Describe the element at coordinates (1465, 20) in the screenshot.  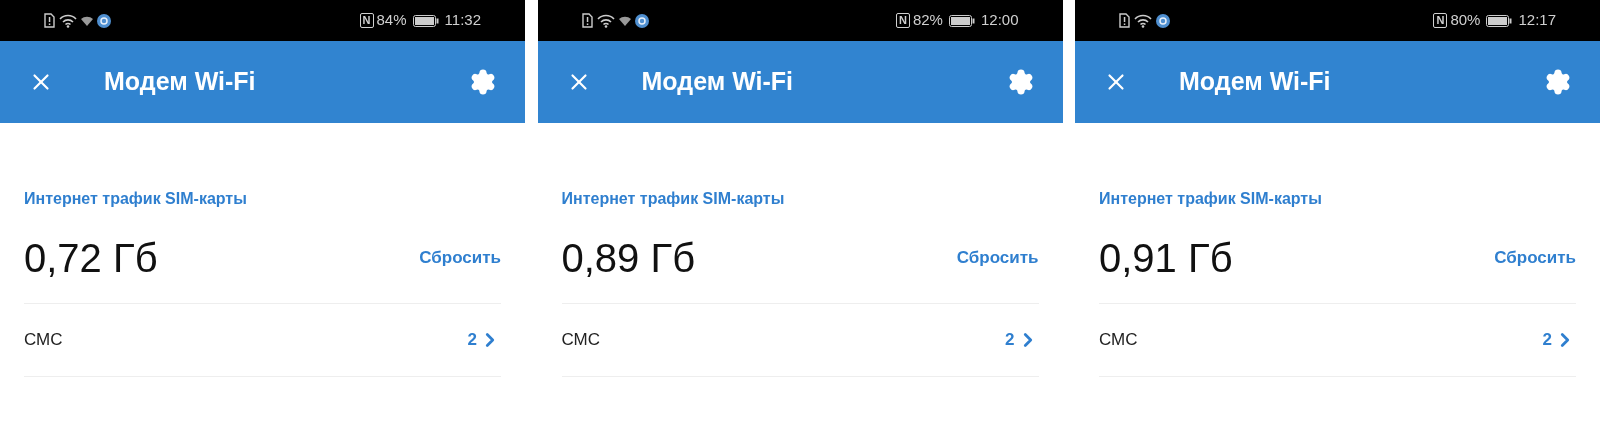
I see `battery-percent: 80%` at that location.